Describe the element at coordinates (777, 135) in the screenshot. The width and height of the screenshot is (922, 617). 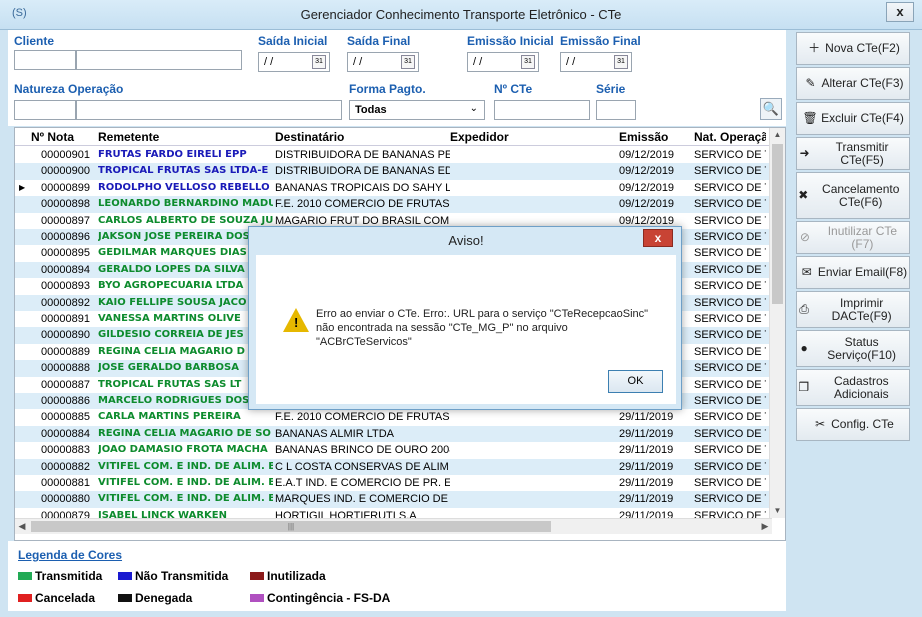
I see `scroll-up-icon: ▲` at that location.